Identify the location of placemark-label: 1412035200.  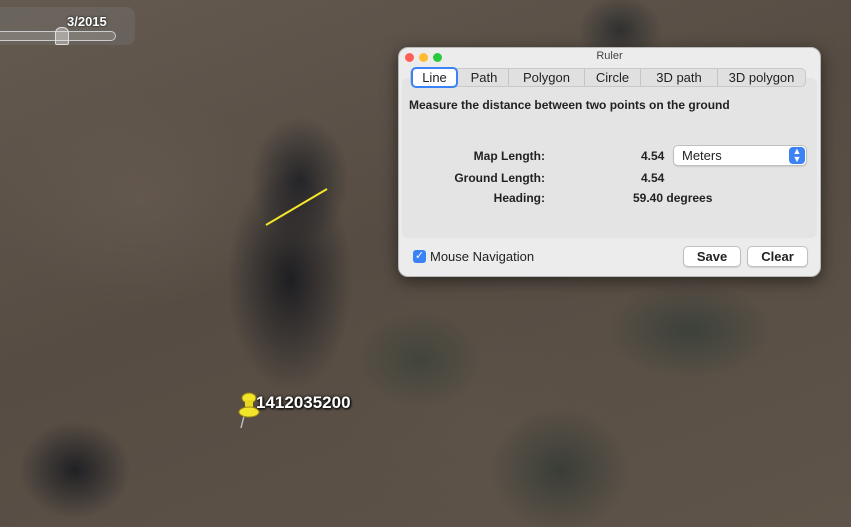
(303, 403).